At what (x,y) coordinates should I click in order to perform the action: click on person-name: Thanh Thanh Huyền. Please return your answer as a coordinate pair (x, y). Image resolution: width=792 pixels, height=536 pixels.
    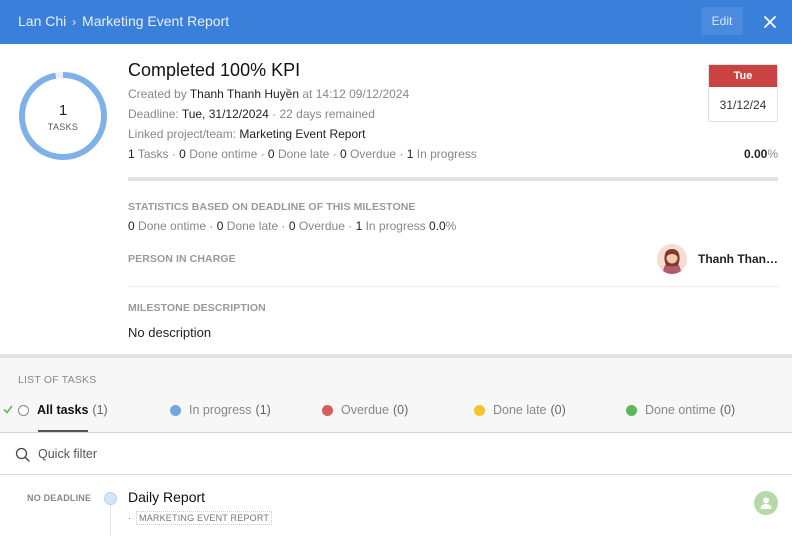
    Looking at the image, I should click on (738, 259).